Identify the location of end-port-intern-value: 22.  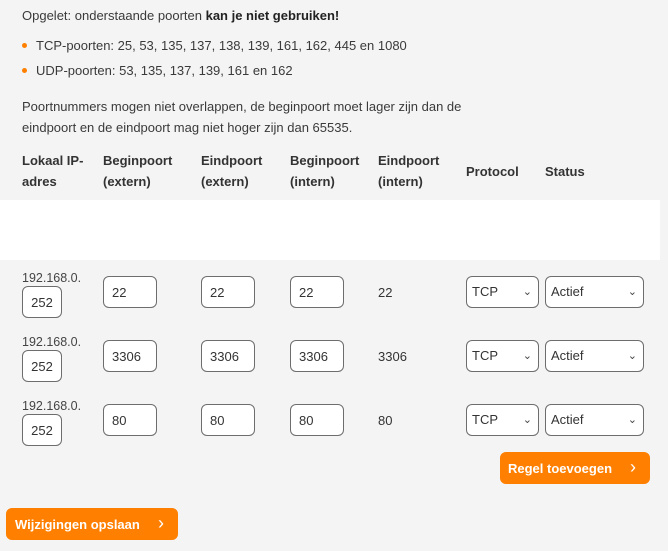
(385, 292).